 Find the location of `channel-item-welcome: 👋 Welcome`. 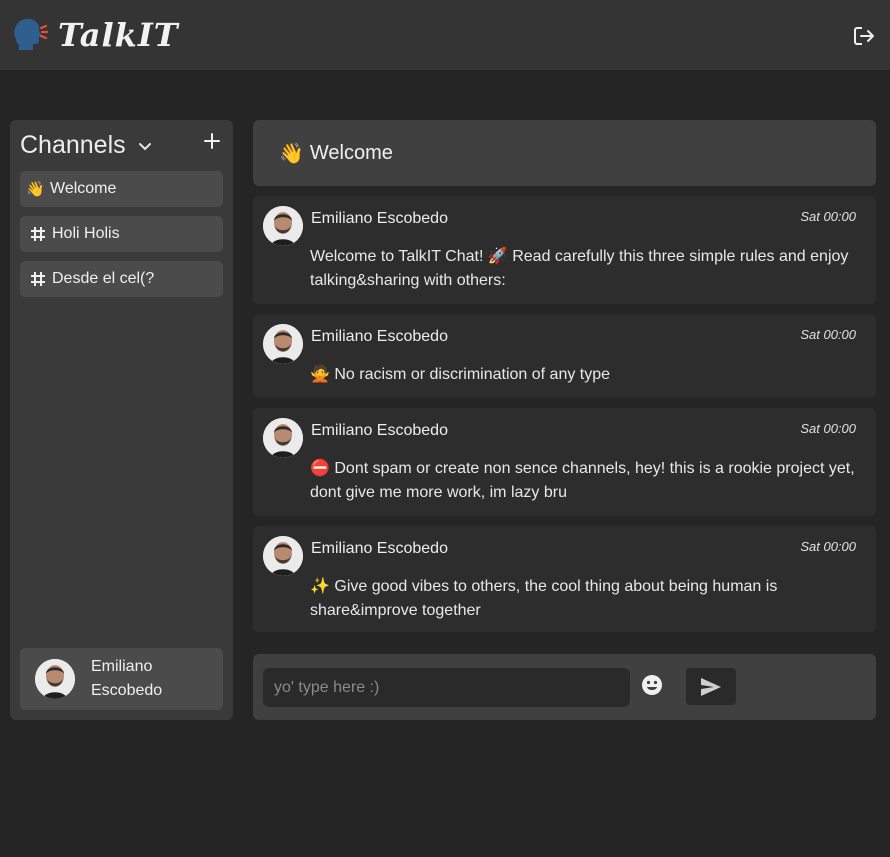

channel-item-welcome: 👋 Welcome is located at coordinates (121, 189).